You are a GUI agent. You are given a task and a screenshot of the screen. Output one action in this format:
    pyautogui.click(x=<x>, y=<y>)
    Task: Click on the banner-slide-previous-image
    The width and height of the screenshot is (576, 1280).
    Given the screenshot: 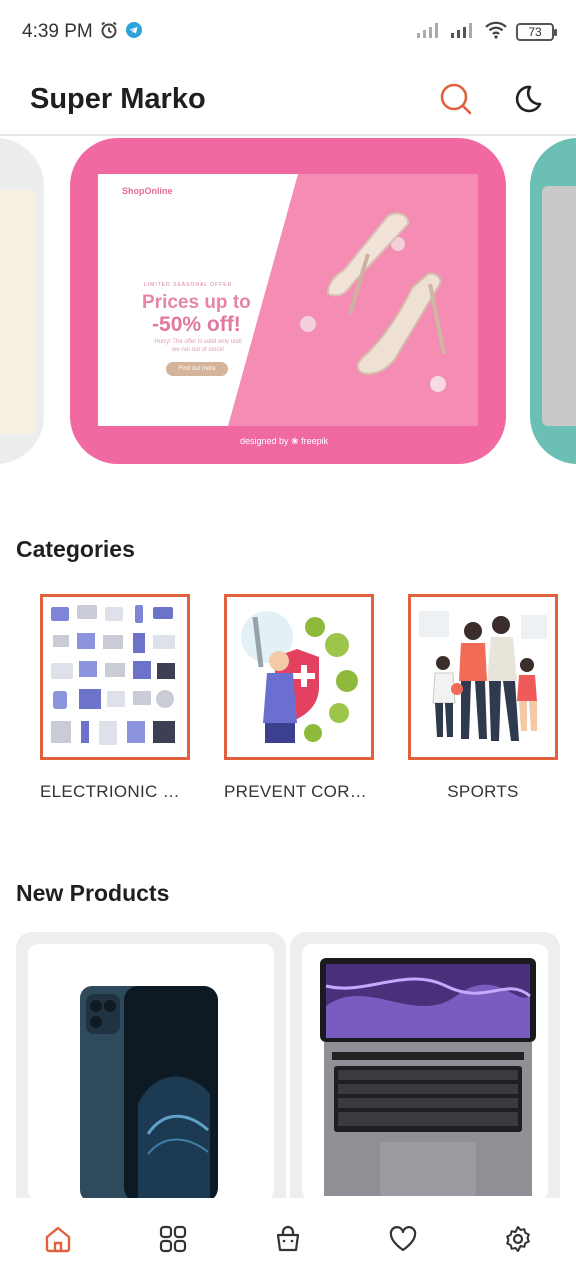 What is the action you would take?
    pyautogui.click(x=18, y=312)
    